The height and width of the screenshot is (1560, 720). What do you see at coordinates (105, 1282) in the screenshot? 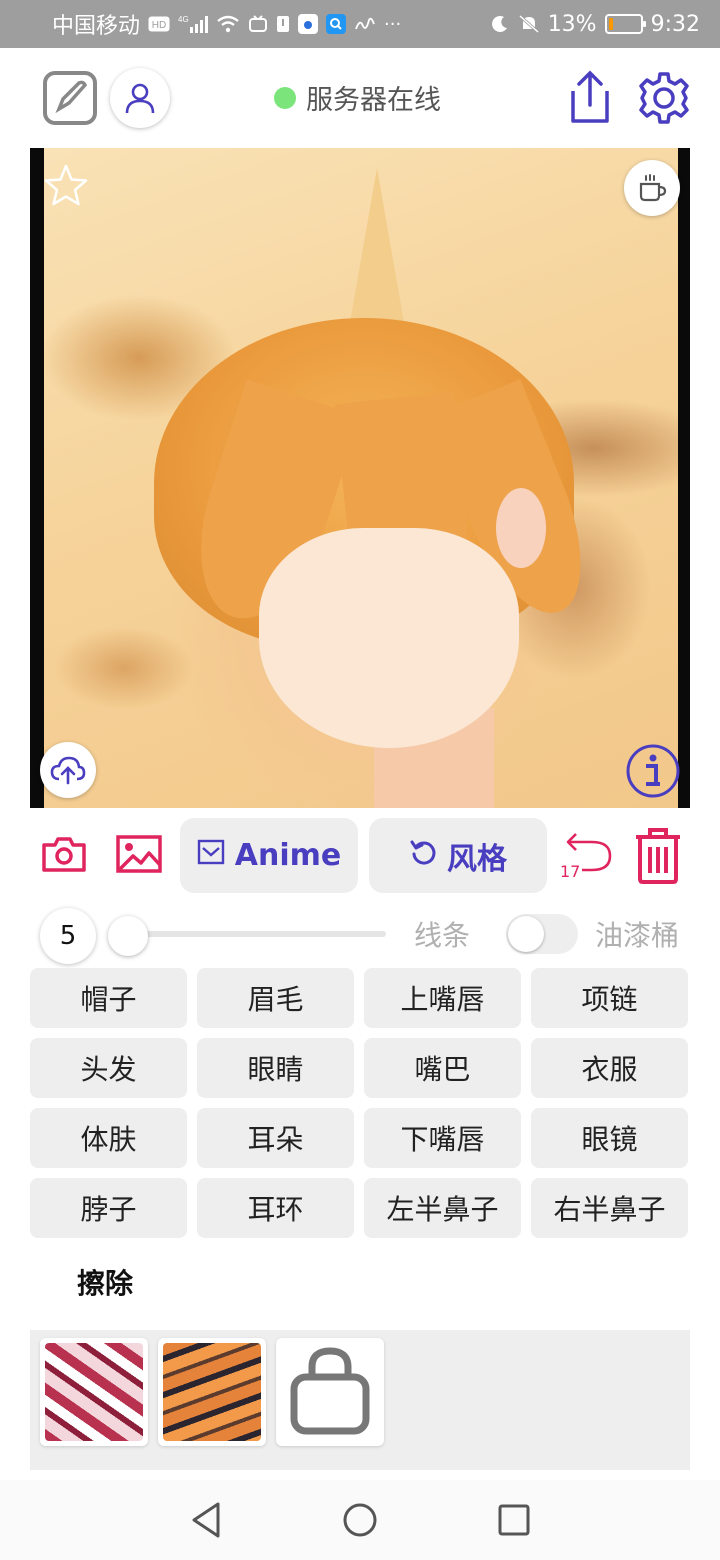
I see `erase-option: 擦除` at bounding box center [105, 1282].